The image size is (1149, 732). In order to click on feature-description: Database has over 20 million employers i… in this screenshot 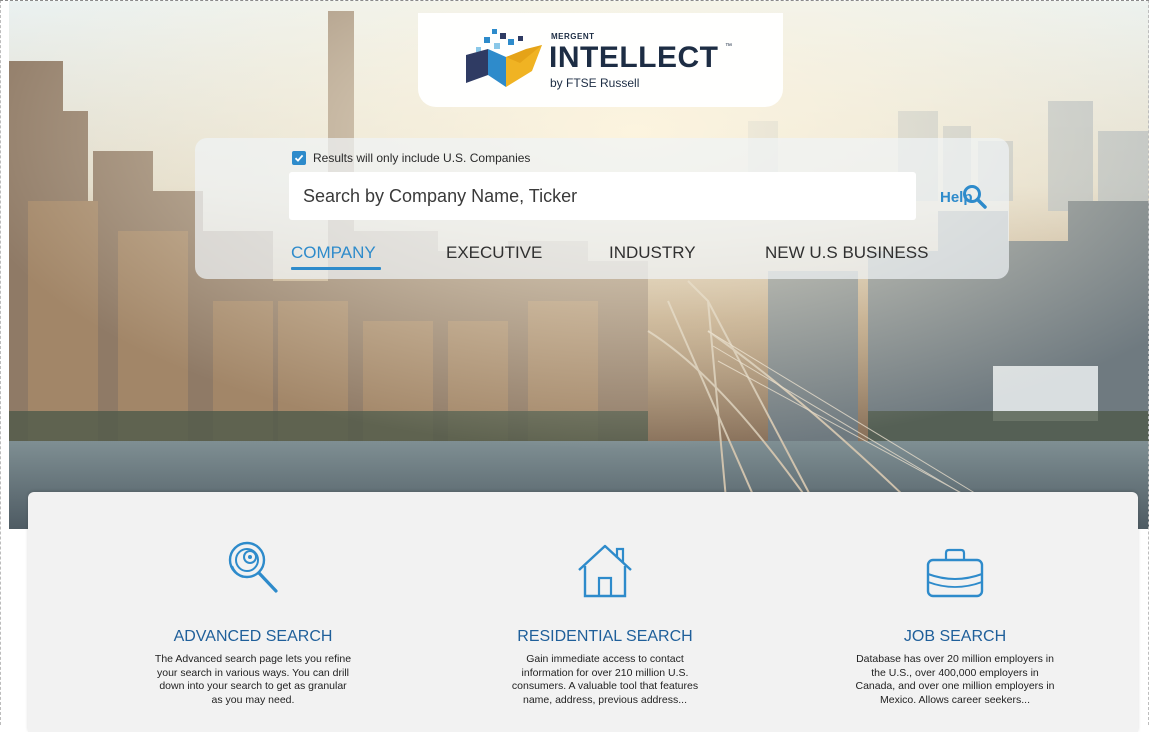, I will do `click(955, 679)`.